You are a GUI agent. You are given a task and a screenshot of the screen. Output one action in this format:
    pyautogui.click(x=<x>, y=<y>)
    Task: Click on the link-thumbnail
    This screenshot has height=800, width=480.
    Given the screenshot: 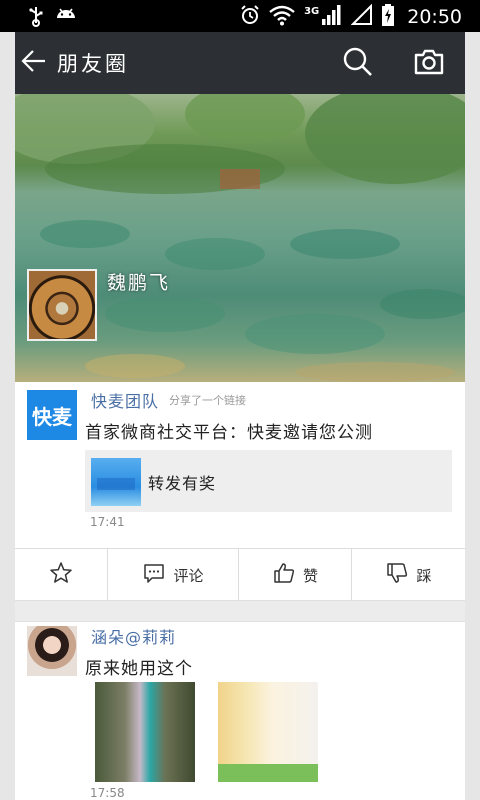 What is the action you would take?
    pyautogui.click(x=116, y=482)
    